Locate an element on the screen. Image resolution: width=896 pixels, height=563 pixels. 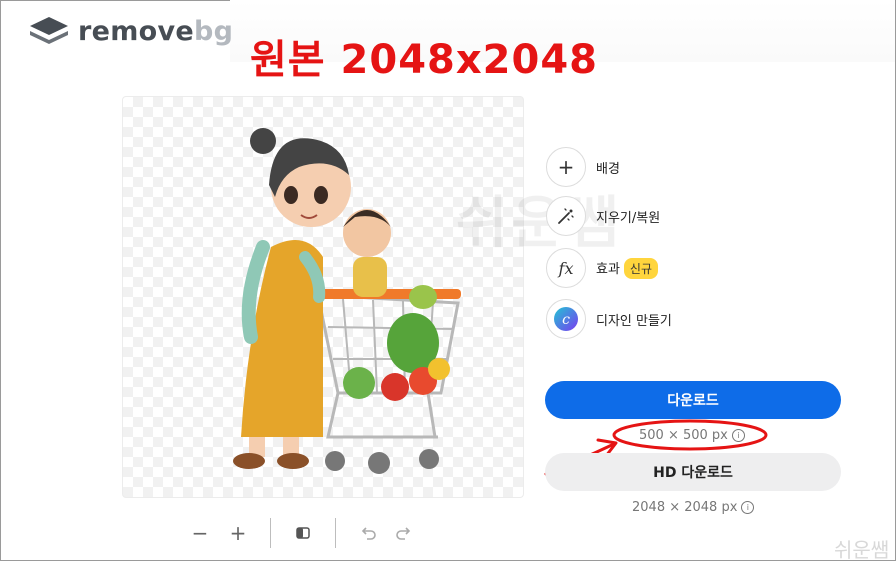
info-icon: i is located at coordinates (748, 507).